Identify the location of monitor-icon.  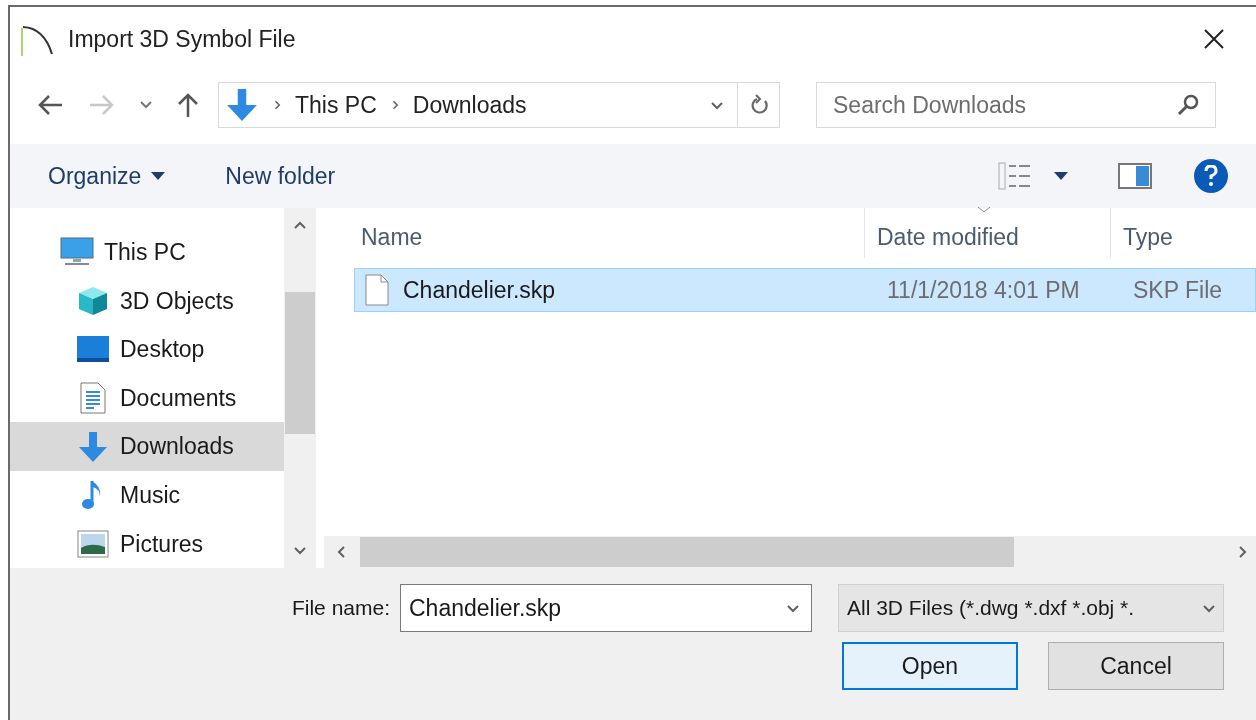
(77, 252).